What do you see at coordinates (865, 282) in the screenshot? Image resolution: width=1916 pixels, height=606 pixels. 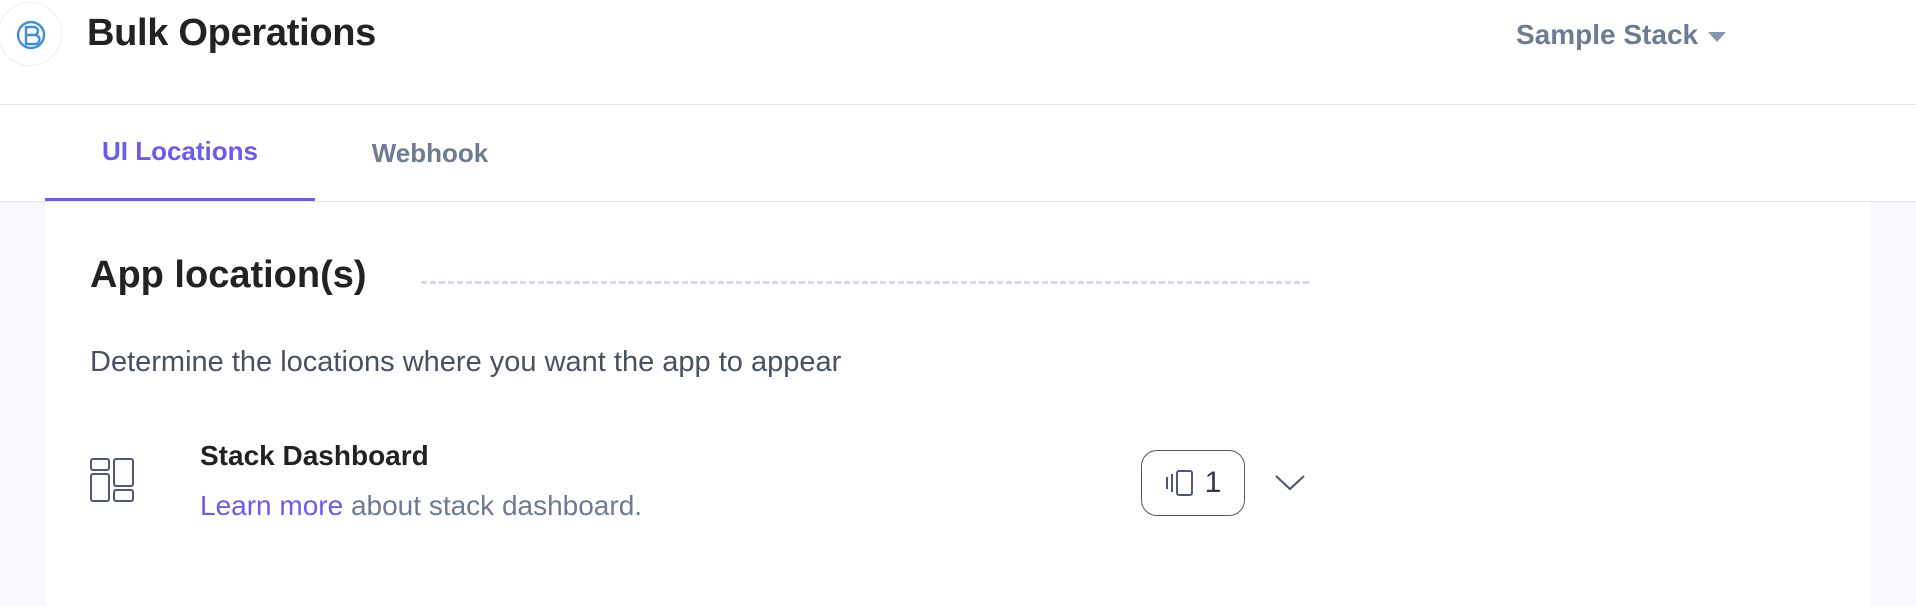 I see `section-divider` at bounding box center [865, 282].